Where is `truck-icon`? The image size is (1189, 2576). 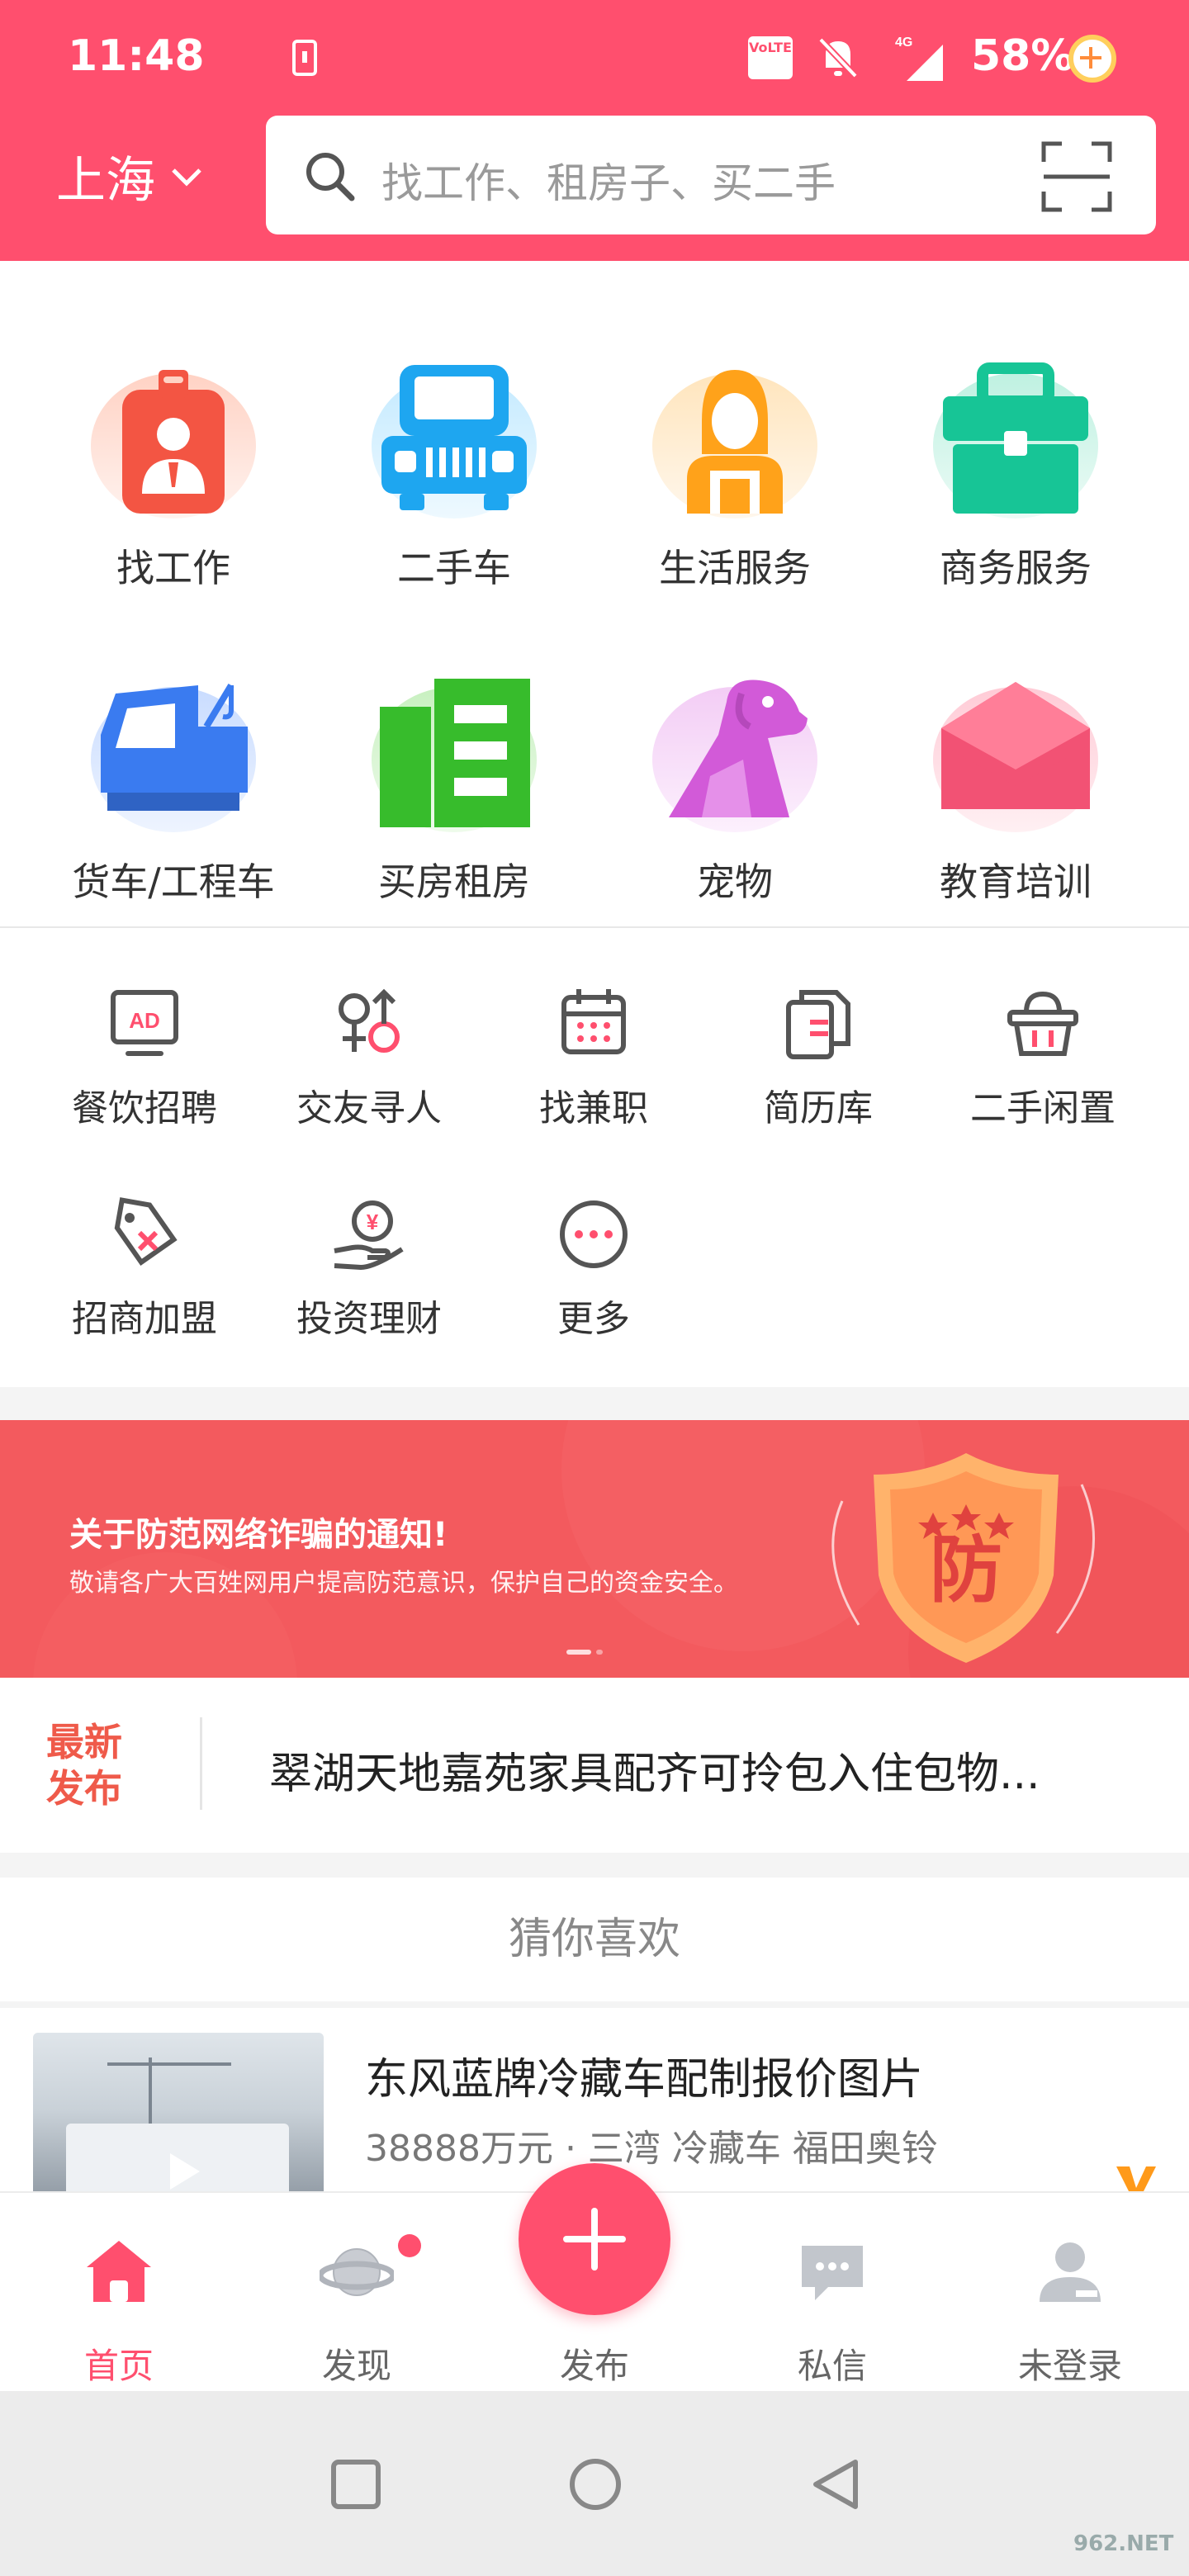 truck-icon is located at coordinates (173, 757).